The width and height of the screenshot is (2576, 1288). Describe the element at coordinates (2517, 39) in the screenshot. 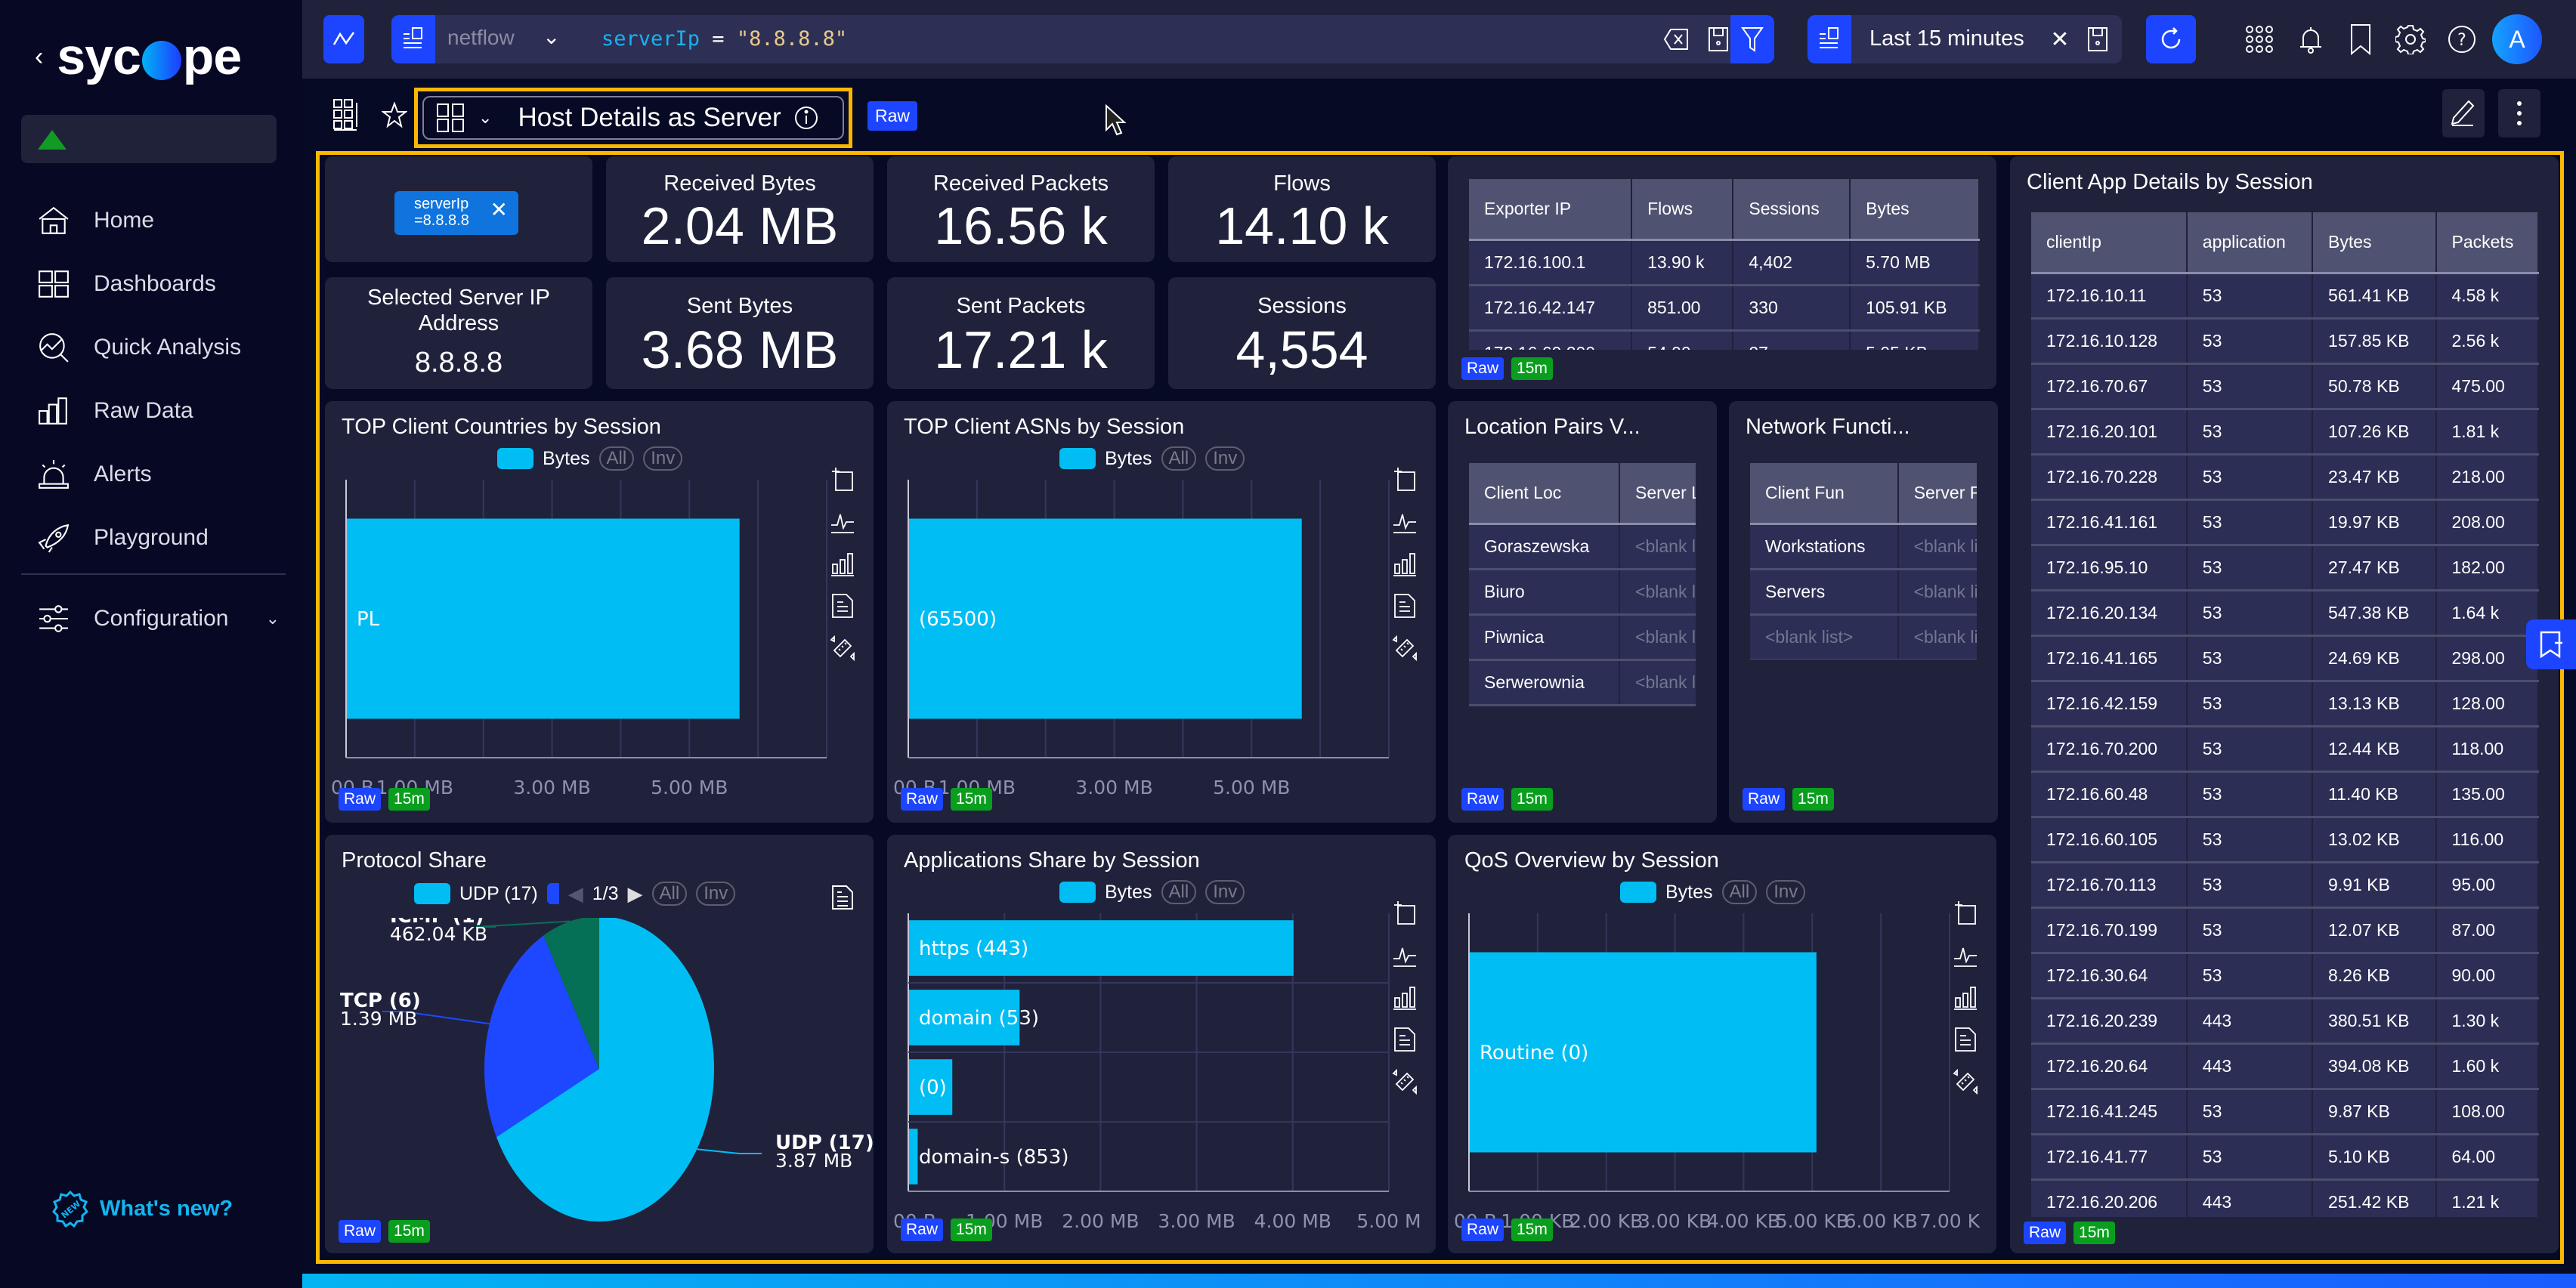

I see `user-avatar: A` at that location.